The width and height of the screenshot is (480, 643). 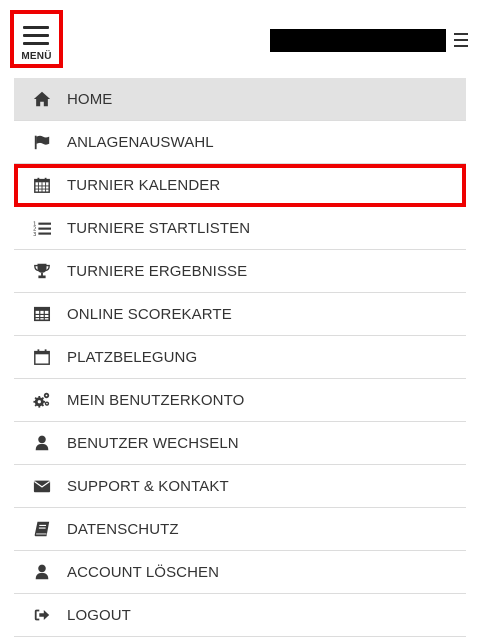 I want to click on nav-item-label: SUPPORT & KONTAKT, so click(x=148, y=486).